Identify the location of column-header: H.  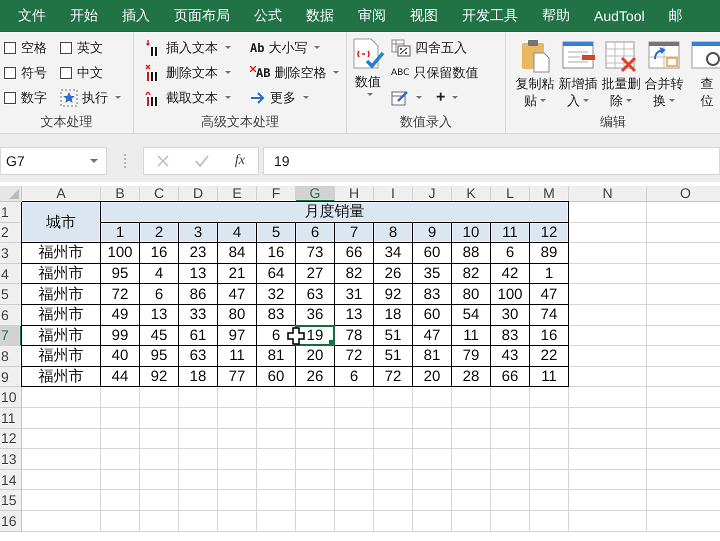
(354, 194).